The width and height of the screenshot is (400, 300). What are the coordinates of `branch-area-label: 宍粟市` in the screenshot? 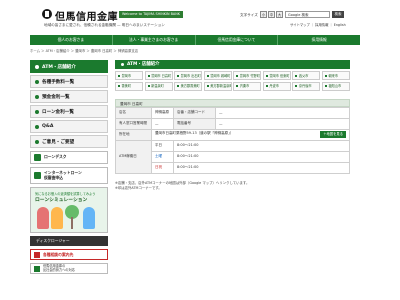 It's located at (244, 86).